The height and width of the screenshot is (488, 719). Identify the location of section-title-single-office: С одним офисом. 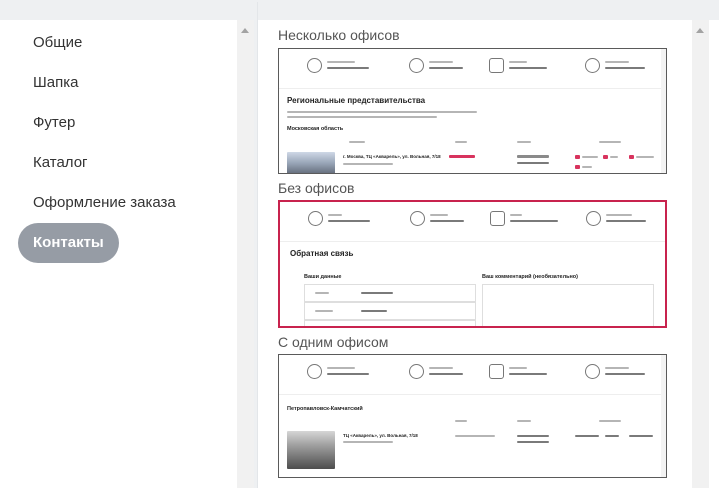
(333, 342).